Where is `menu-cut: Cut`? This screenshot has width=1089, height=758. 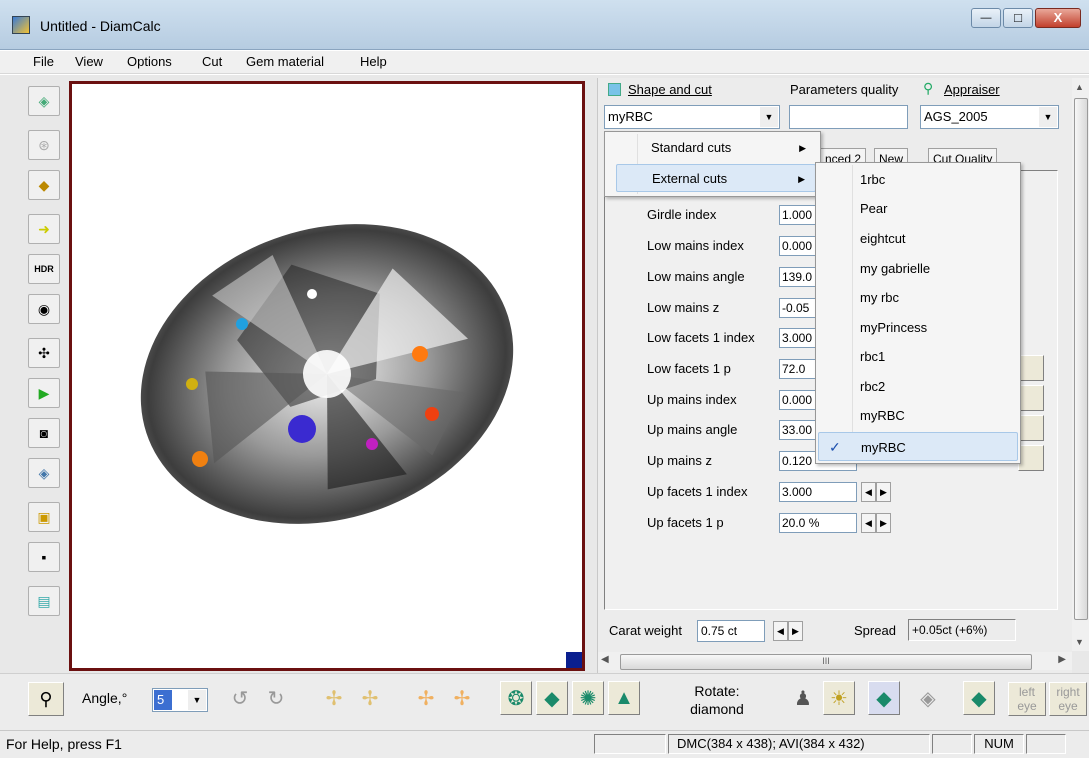
menu-cut: Cut is located at coordinates (212, 62).